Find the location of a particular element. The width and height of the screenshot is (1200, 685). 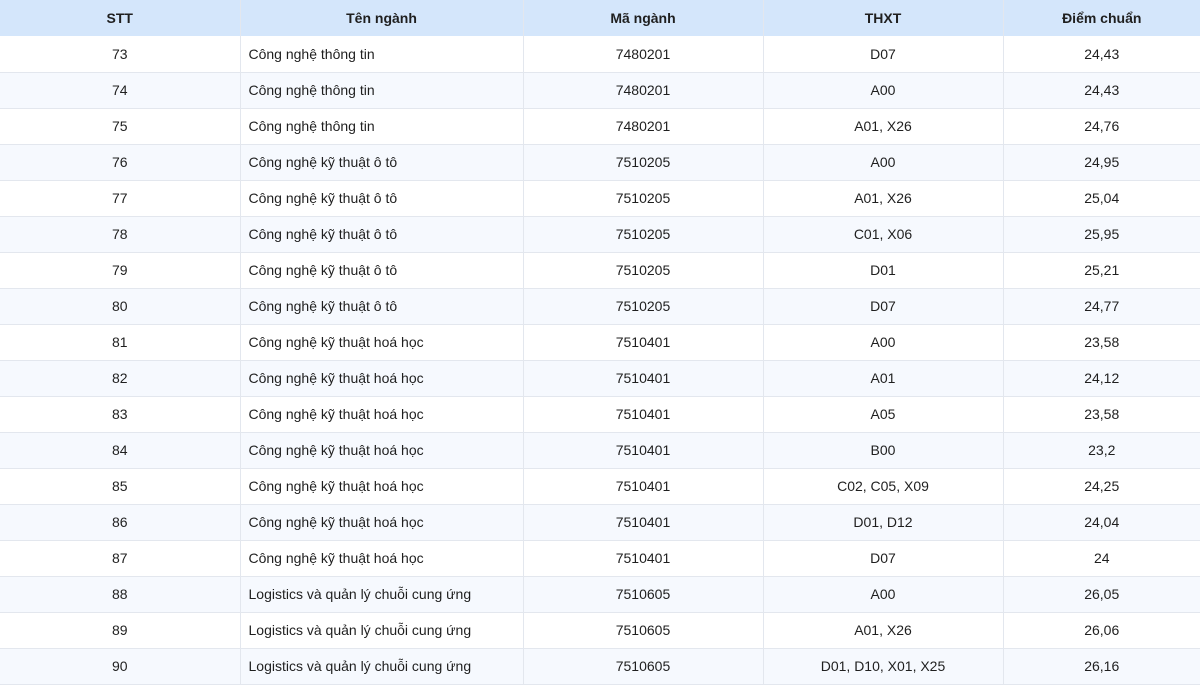

cell-cutoff-score: 24,25 is located at coordinates (1101, 486).